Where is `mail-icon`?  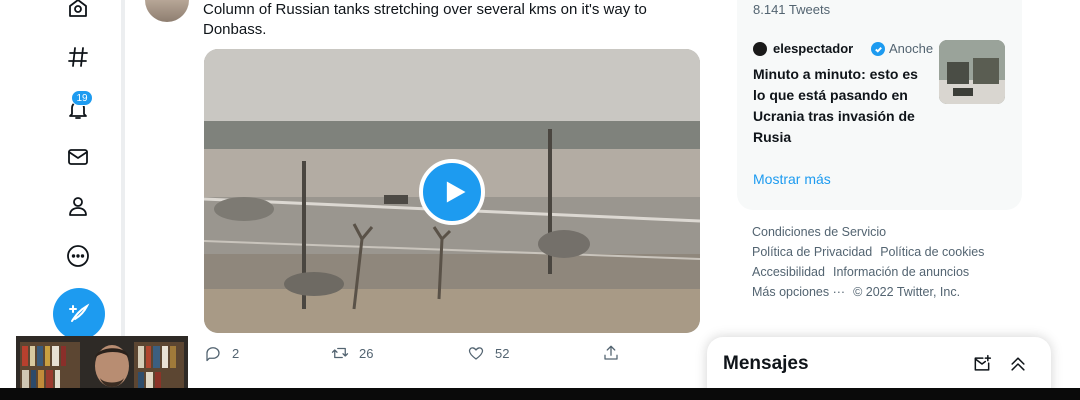 mail-icon is located at coordinates (78, 157).